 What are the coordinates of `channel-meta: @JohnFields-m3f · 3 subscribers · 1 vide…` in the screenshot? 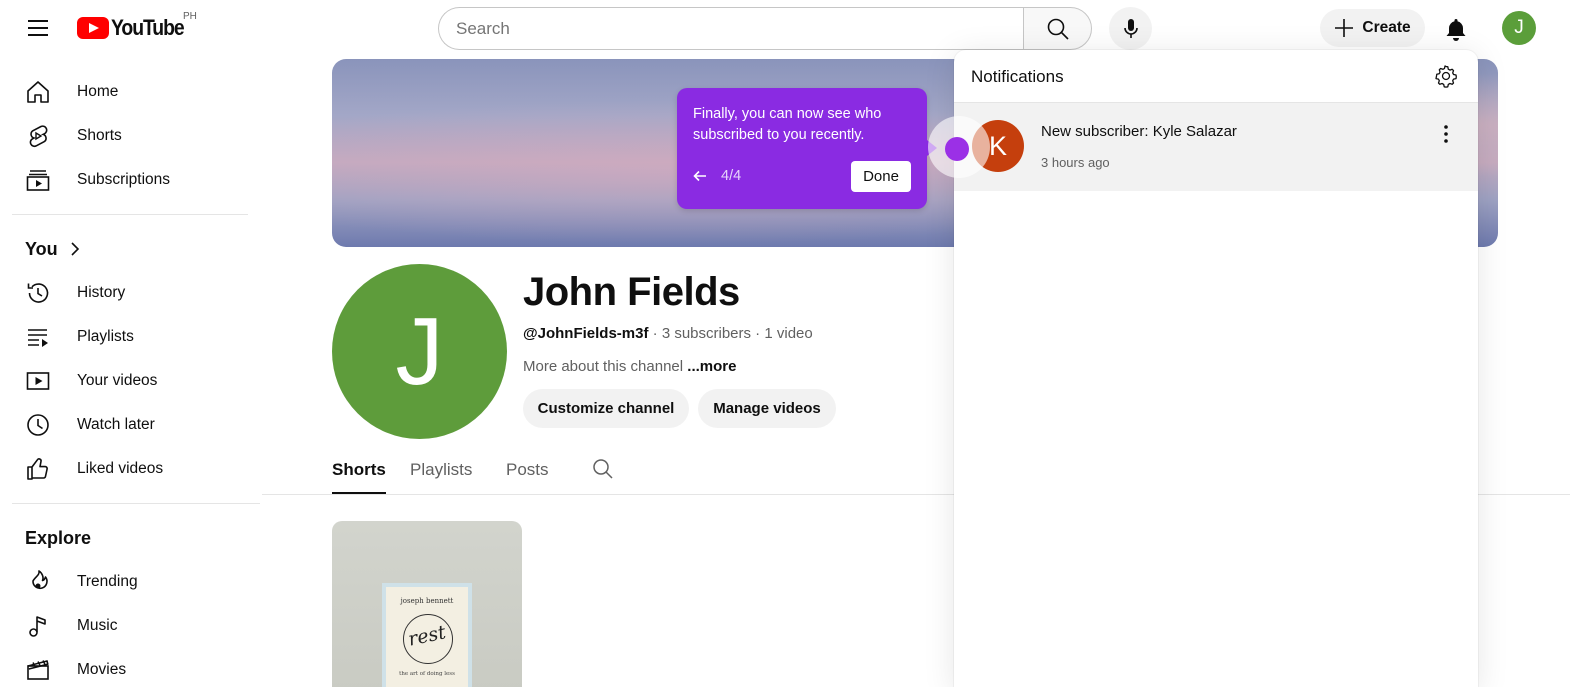 It's located at (668, 333).